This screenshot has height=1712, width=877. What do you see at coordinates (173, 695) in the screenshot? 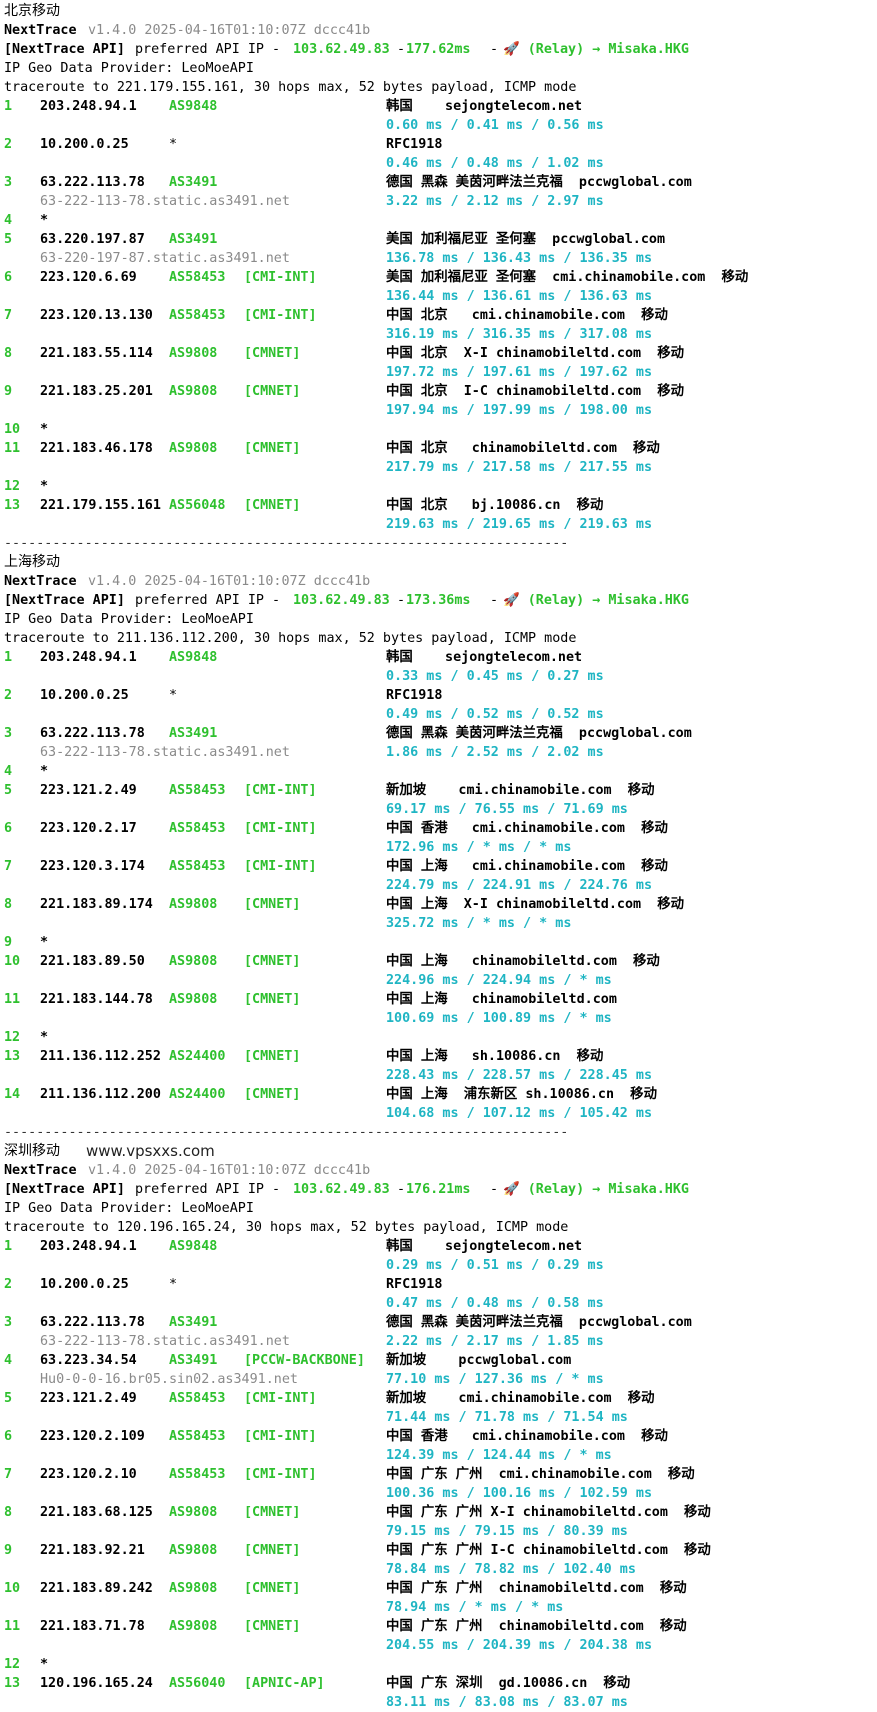
I see `hop-asn: *` at bounding box center [173, 695].